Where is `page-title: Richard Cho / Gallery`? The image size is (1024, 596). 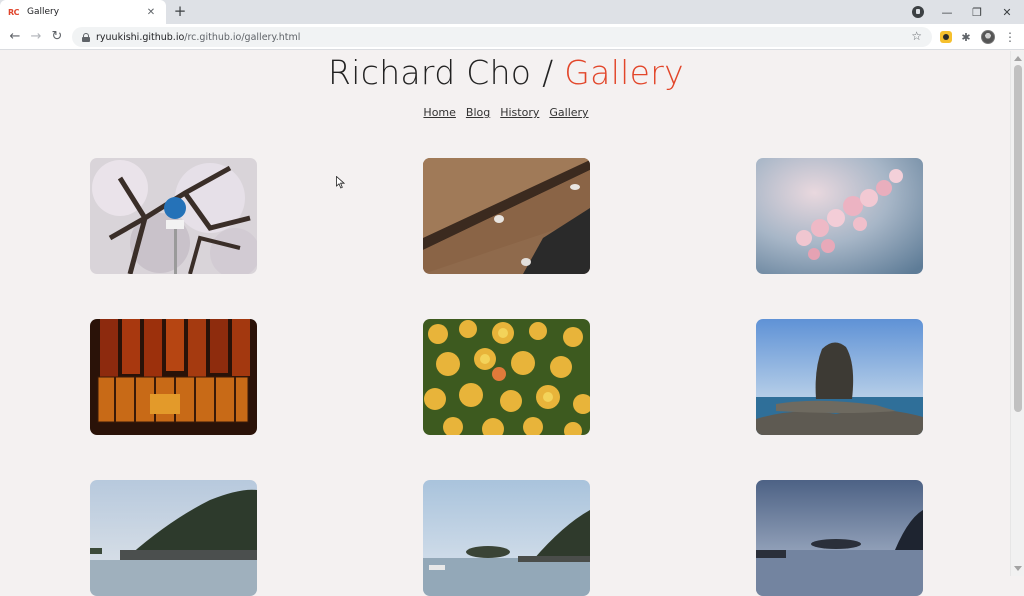 page-title: Richard Cho / Gallery is located at coordinates (506, 72).